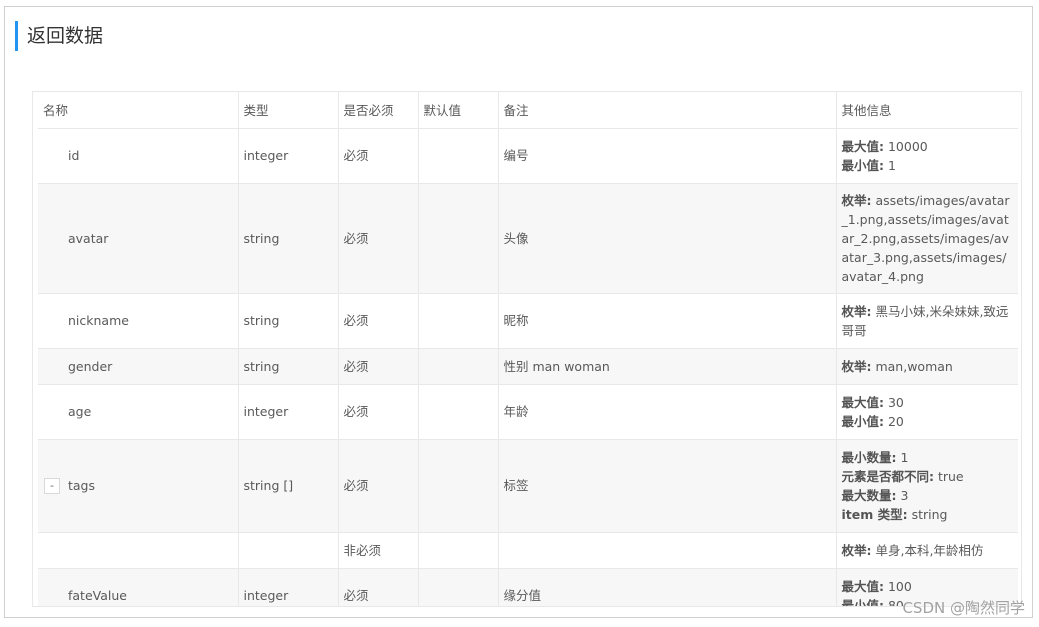 Image resolution: width=1039 pixels, height=627 pixels. I want to click on field-name-text: tags, so click(82, 485).